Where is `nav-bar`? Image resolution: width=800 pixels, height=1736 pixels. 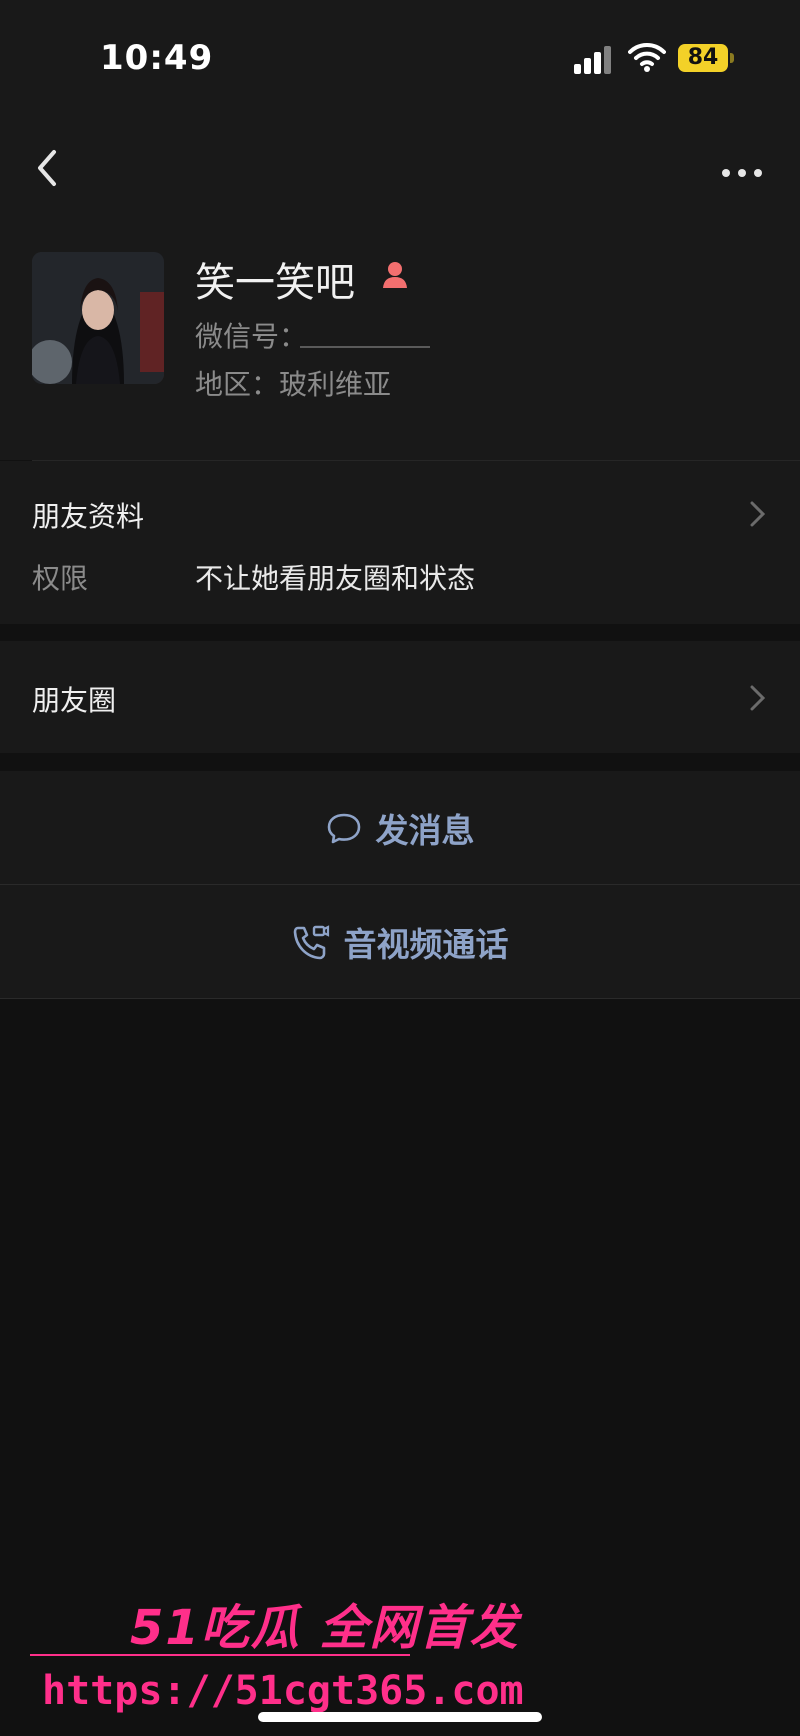 nav-bar is located at coordinates (400, 170).